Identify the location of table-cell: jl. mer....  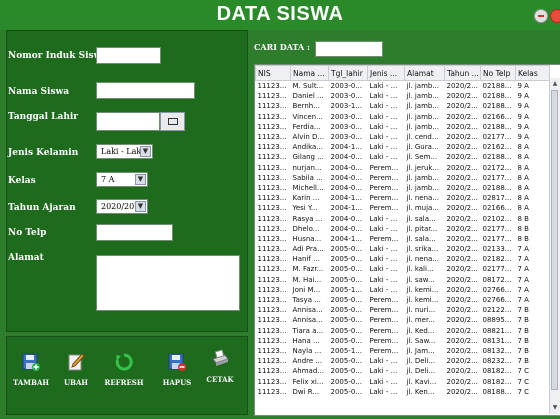
(420, 320).